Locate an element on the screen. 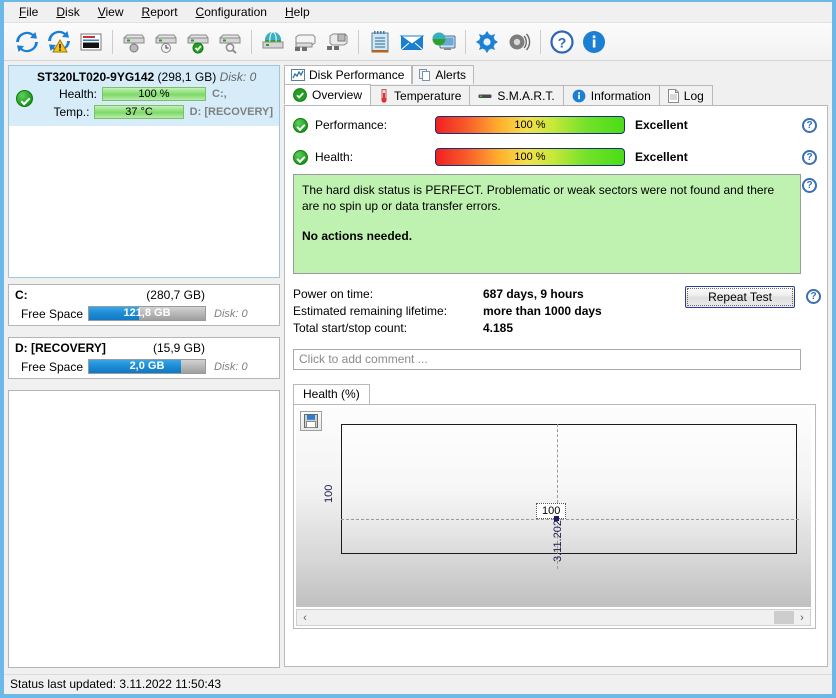  refresh-icon is located at coordinates (27, 42).